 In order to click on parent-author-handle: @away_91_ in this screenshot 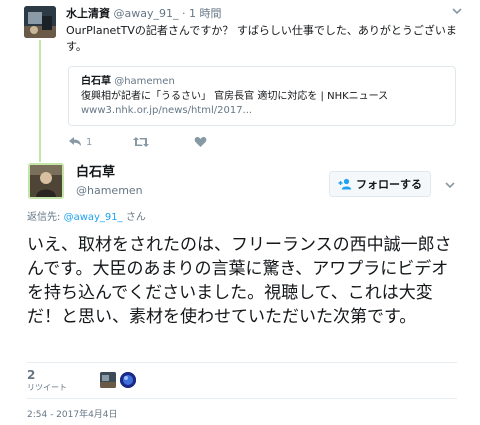, I will do `click(146, 13)`.